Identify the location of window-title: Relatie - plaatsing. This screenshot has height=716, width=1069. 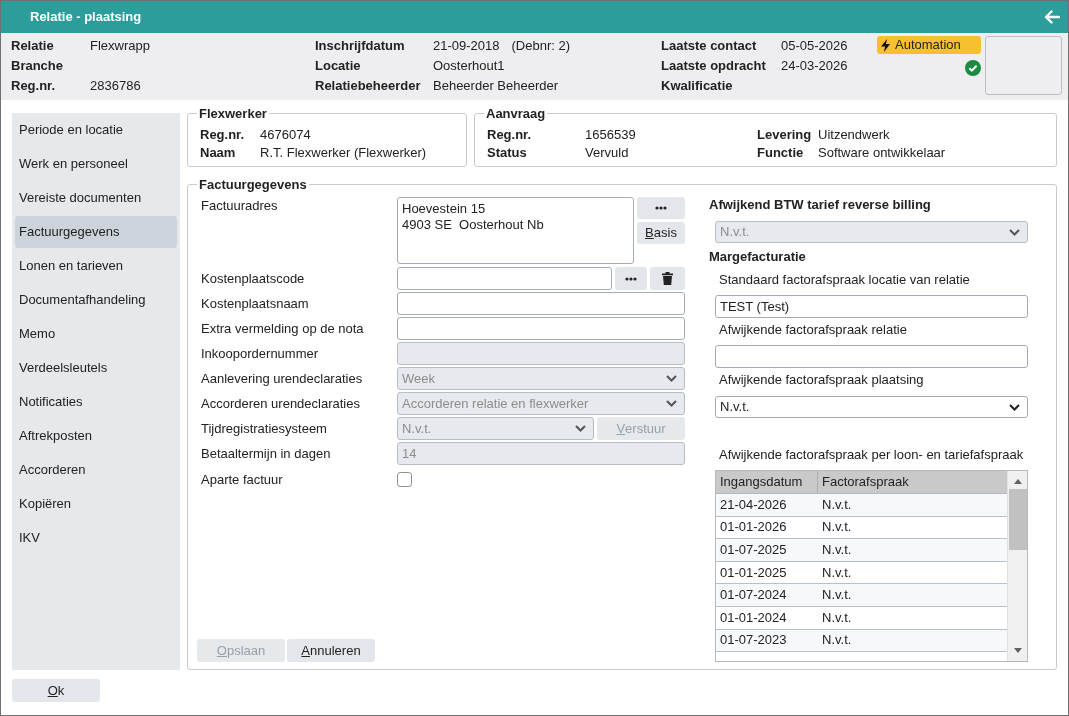
(86, 17).